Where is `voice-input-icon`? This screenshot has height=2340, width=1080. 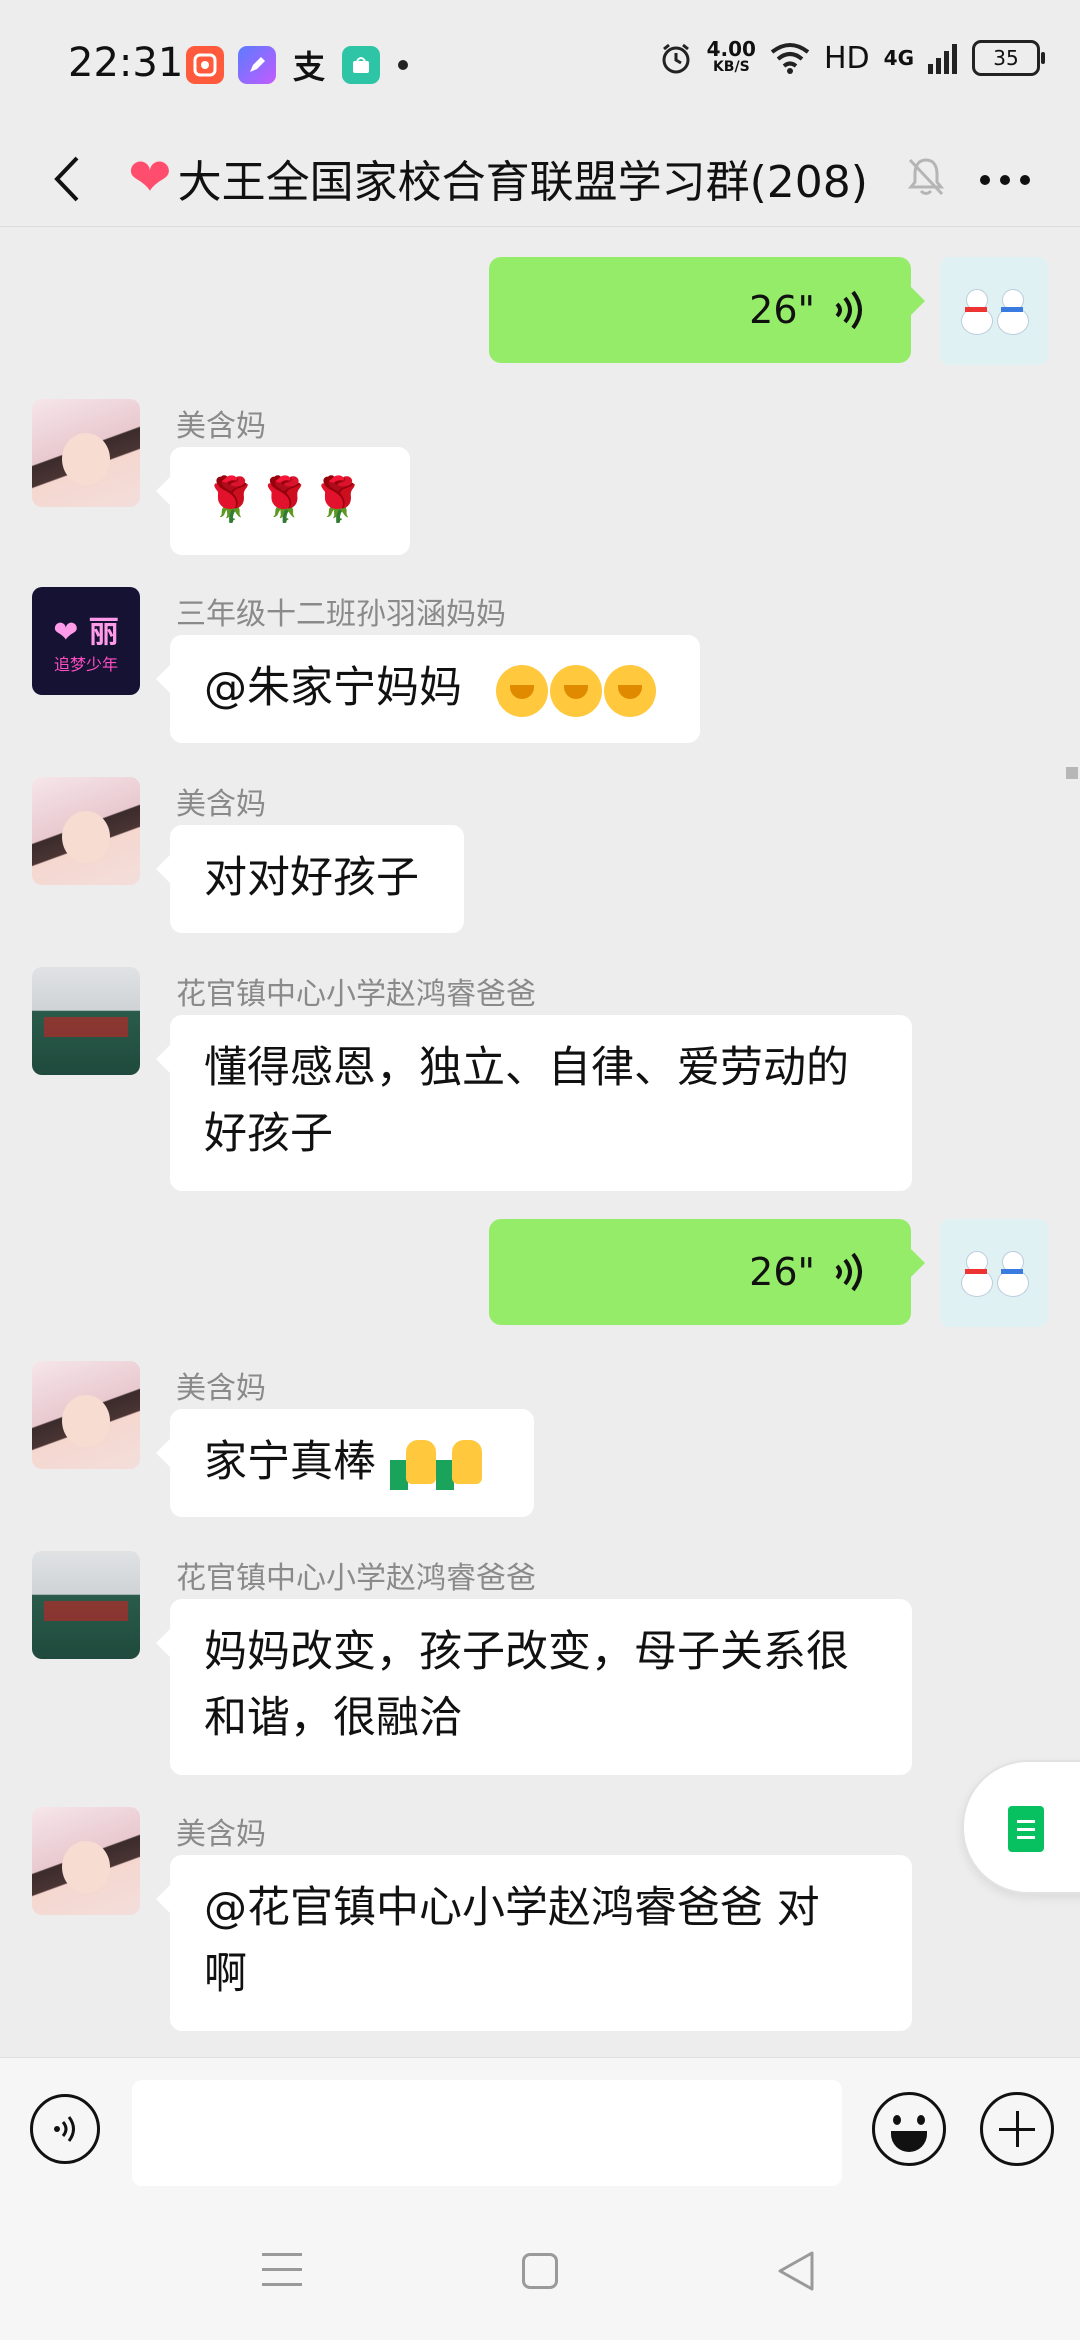 voice-input-icon is located at coordinates (64, 2129).